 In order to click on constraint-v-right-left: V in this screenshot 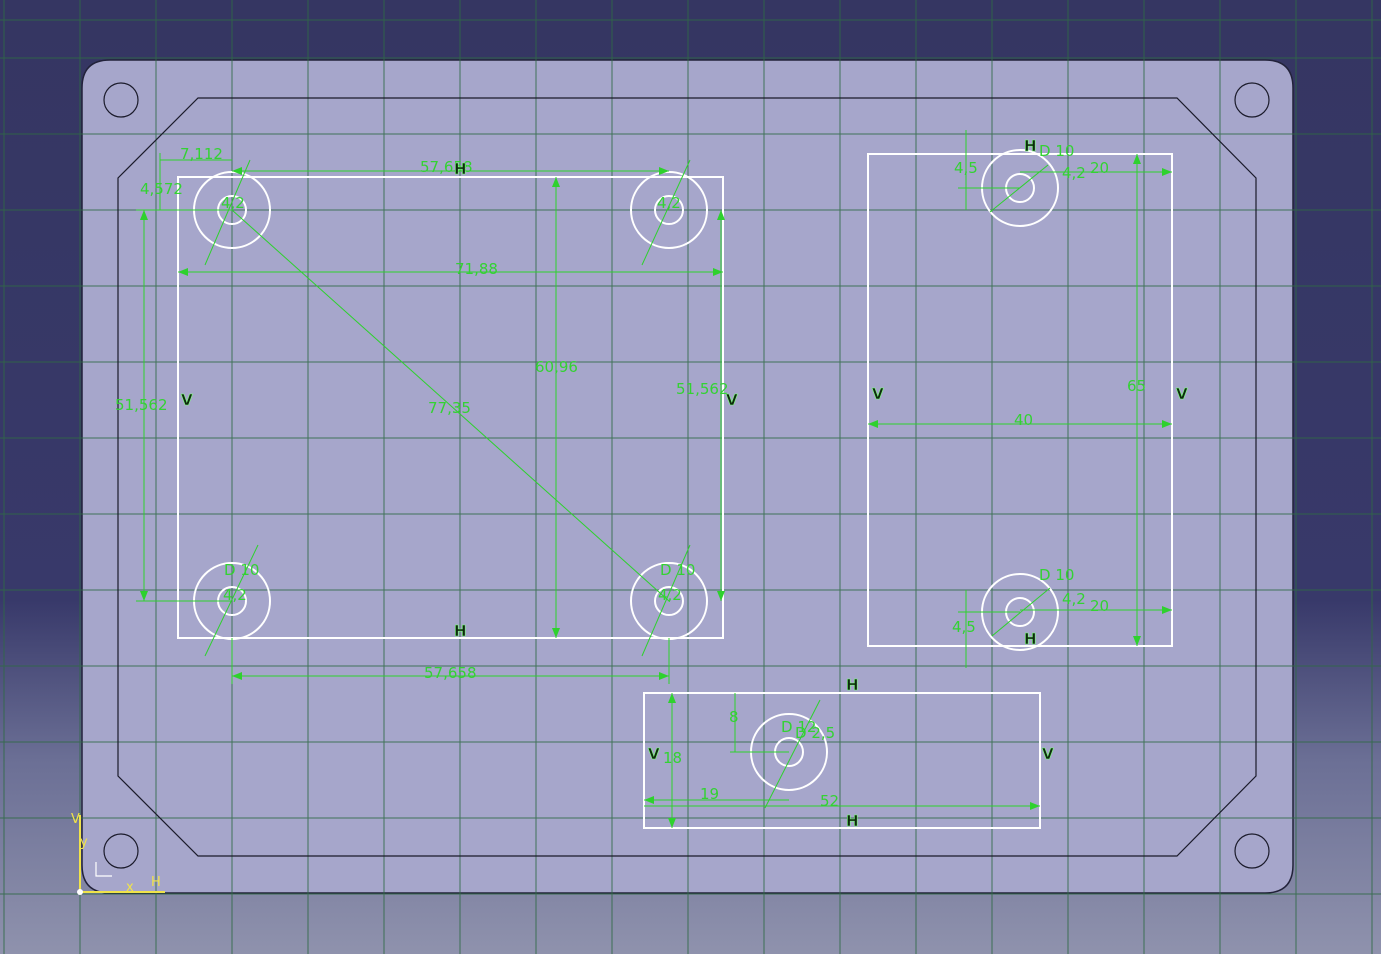, I will do `click(878, 394)`.